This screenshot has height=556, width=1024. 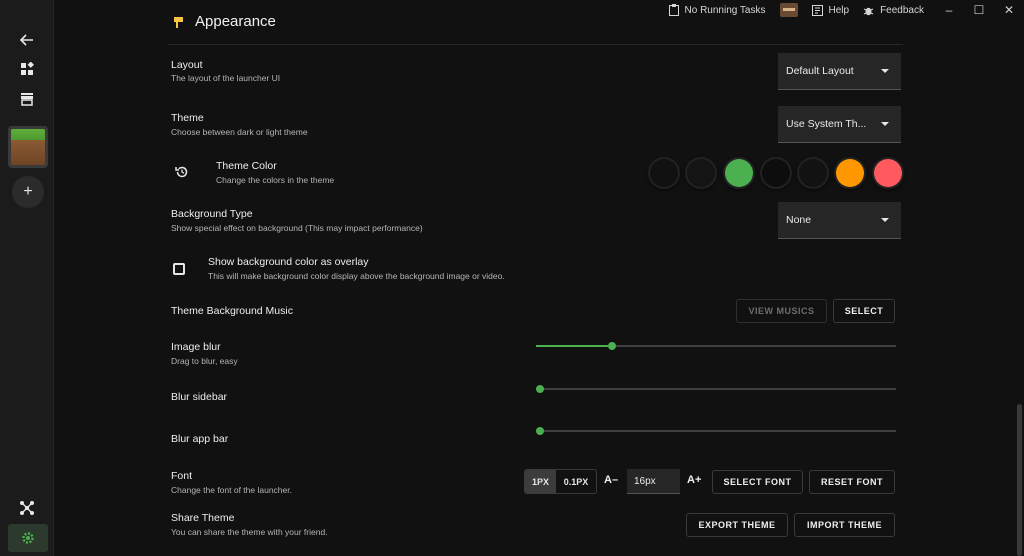 I want to click on help-book-icon, so click(x=817, y=10).